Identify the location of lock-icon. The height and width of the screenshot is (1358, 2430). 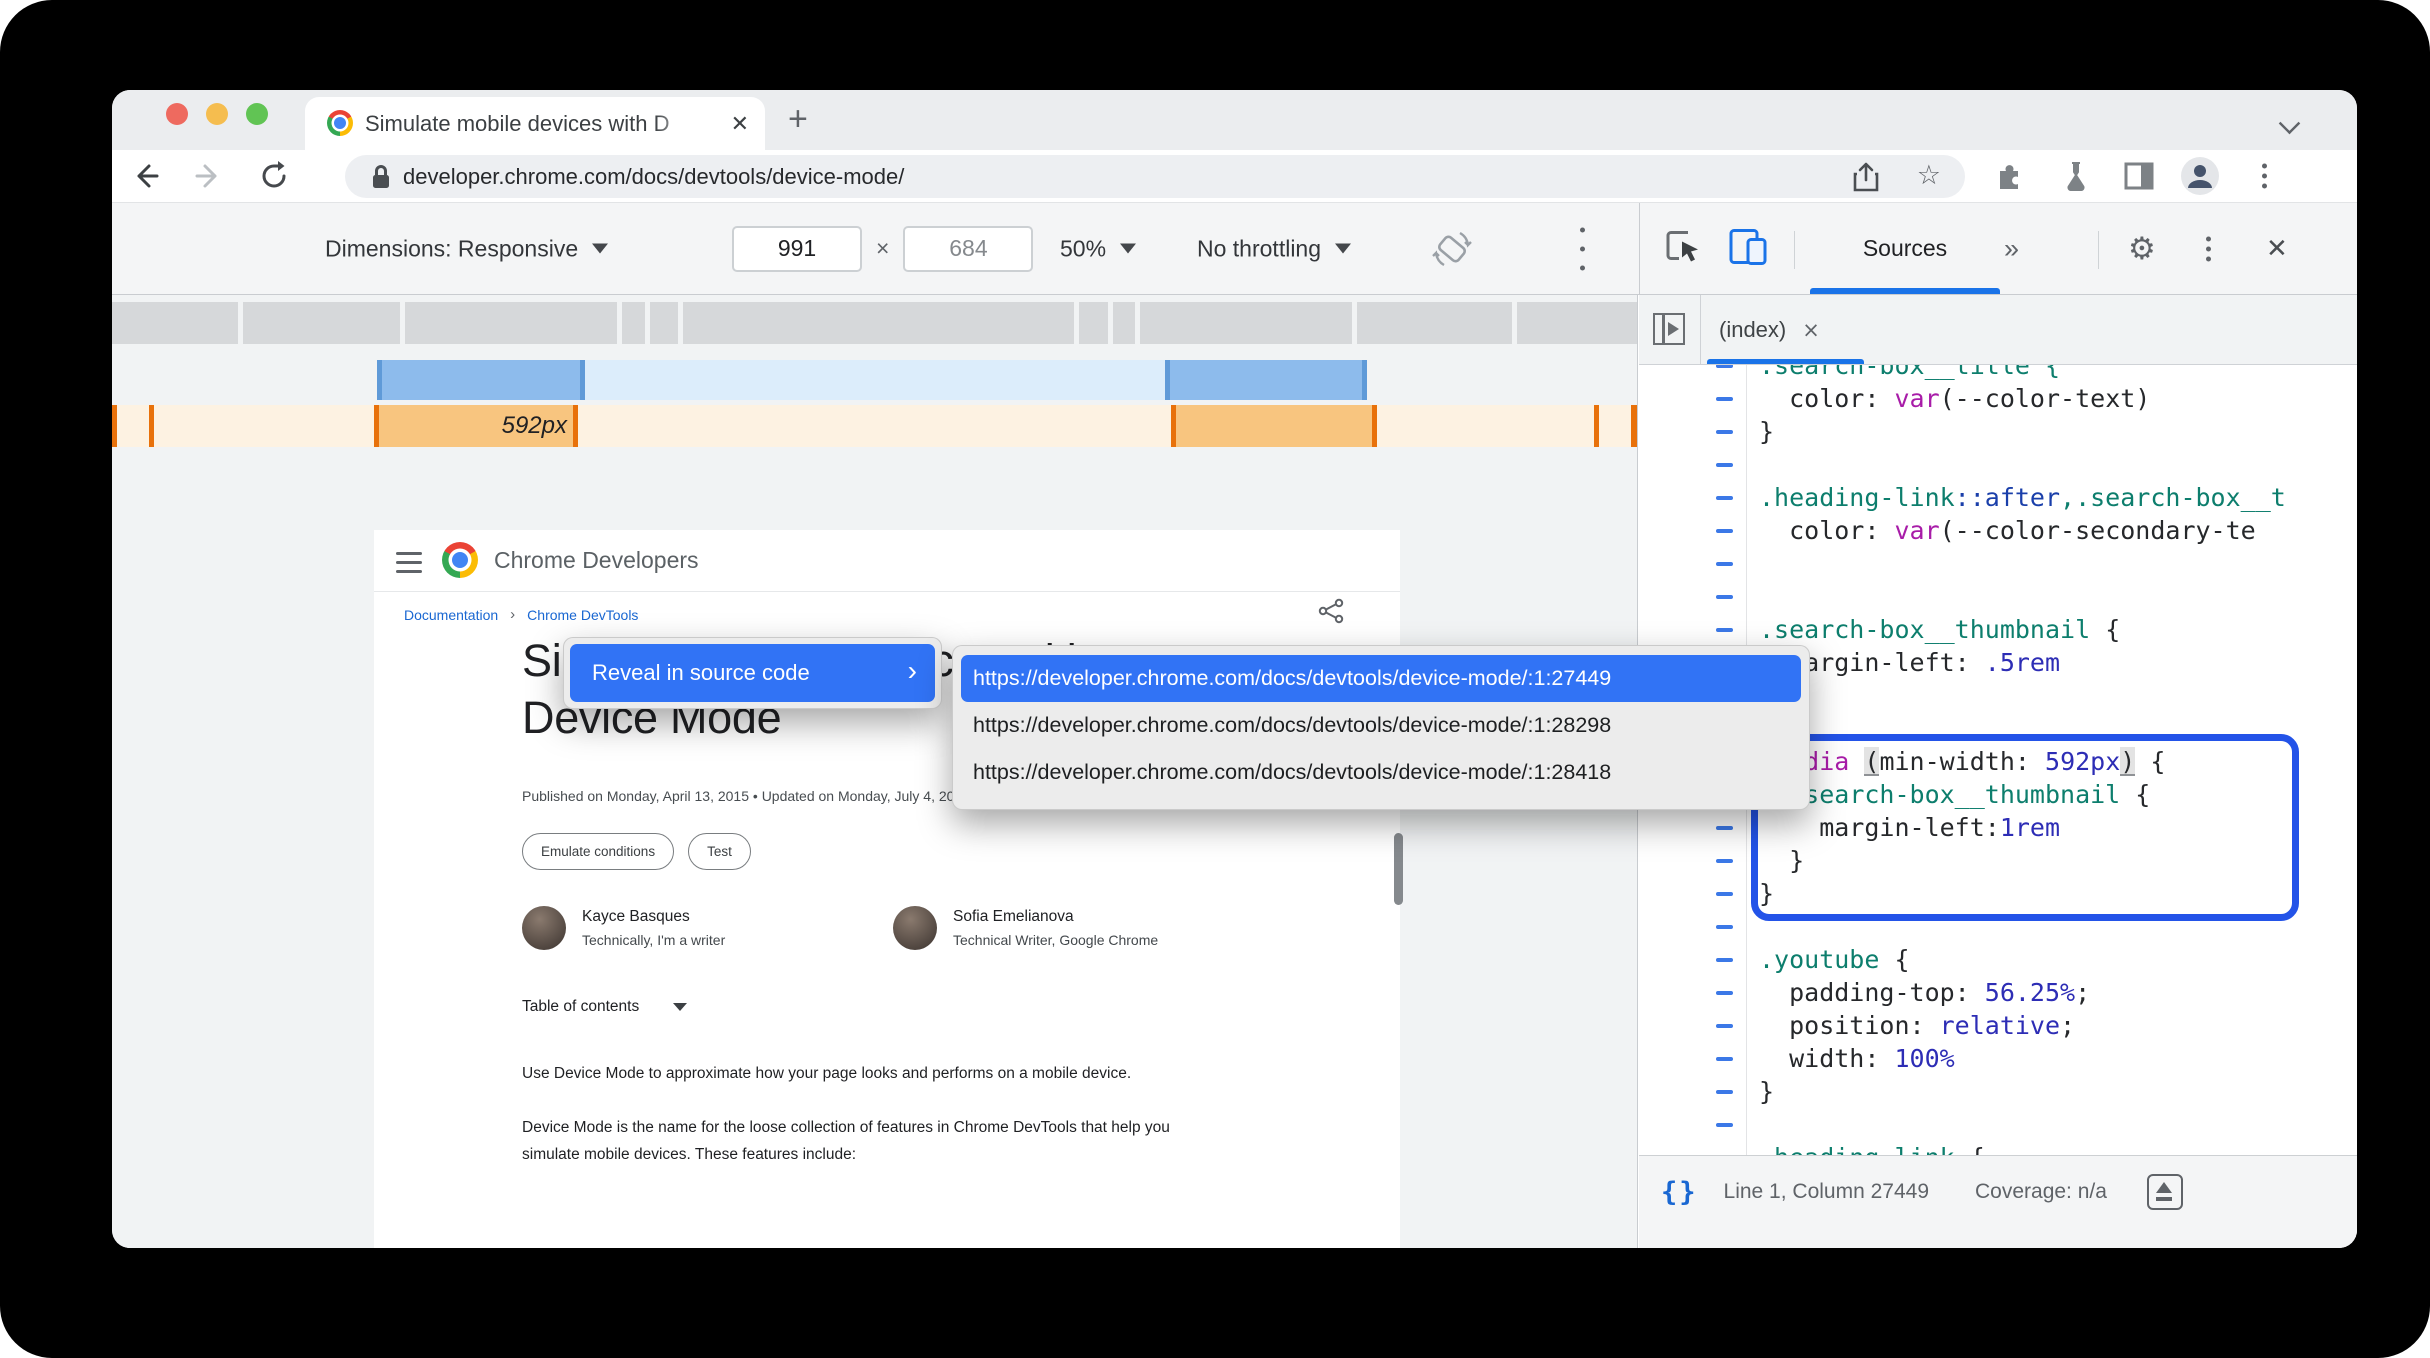
(381, 177).